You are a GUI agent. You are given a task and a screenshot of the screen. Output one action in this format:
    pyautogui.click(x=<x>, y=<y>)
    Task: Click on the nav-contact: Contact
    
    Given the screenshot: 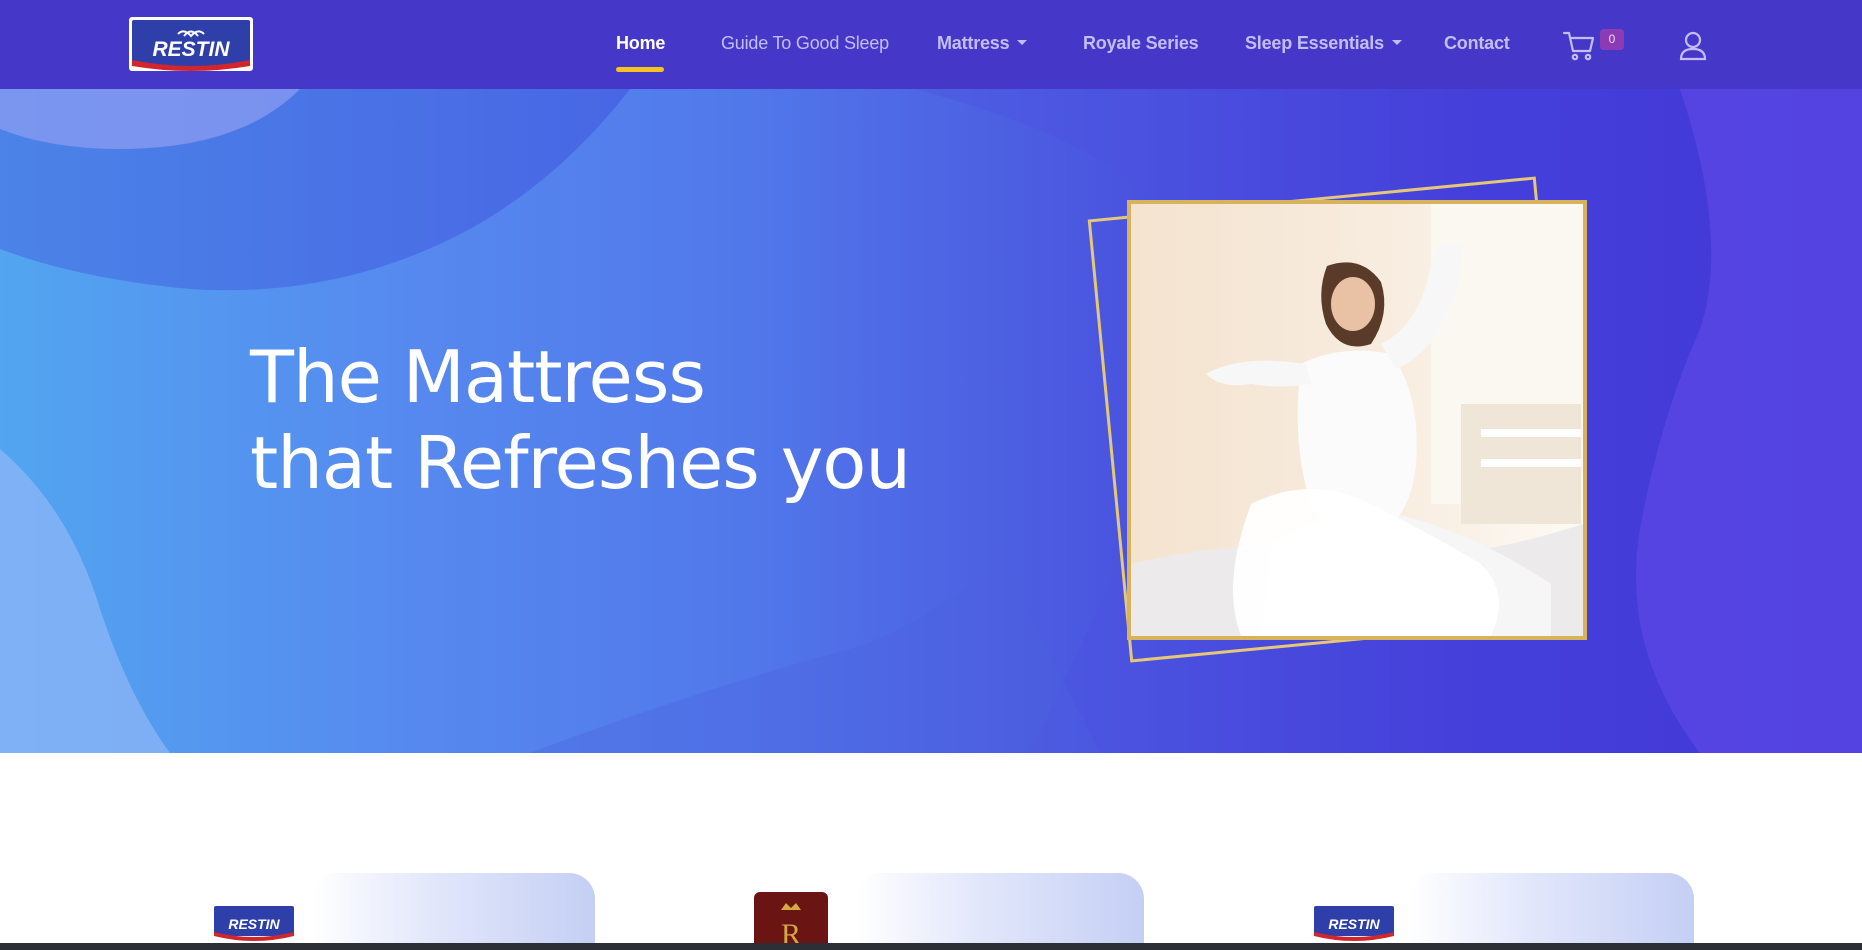 What is the action you would take?
    pyautogui.click(x=1477, y=43)
    